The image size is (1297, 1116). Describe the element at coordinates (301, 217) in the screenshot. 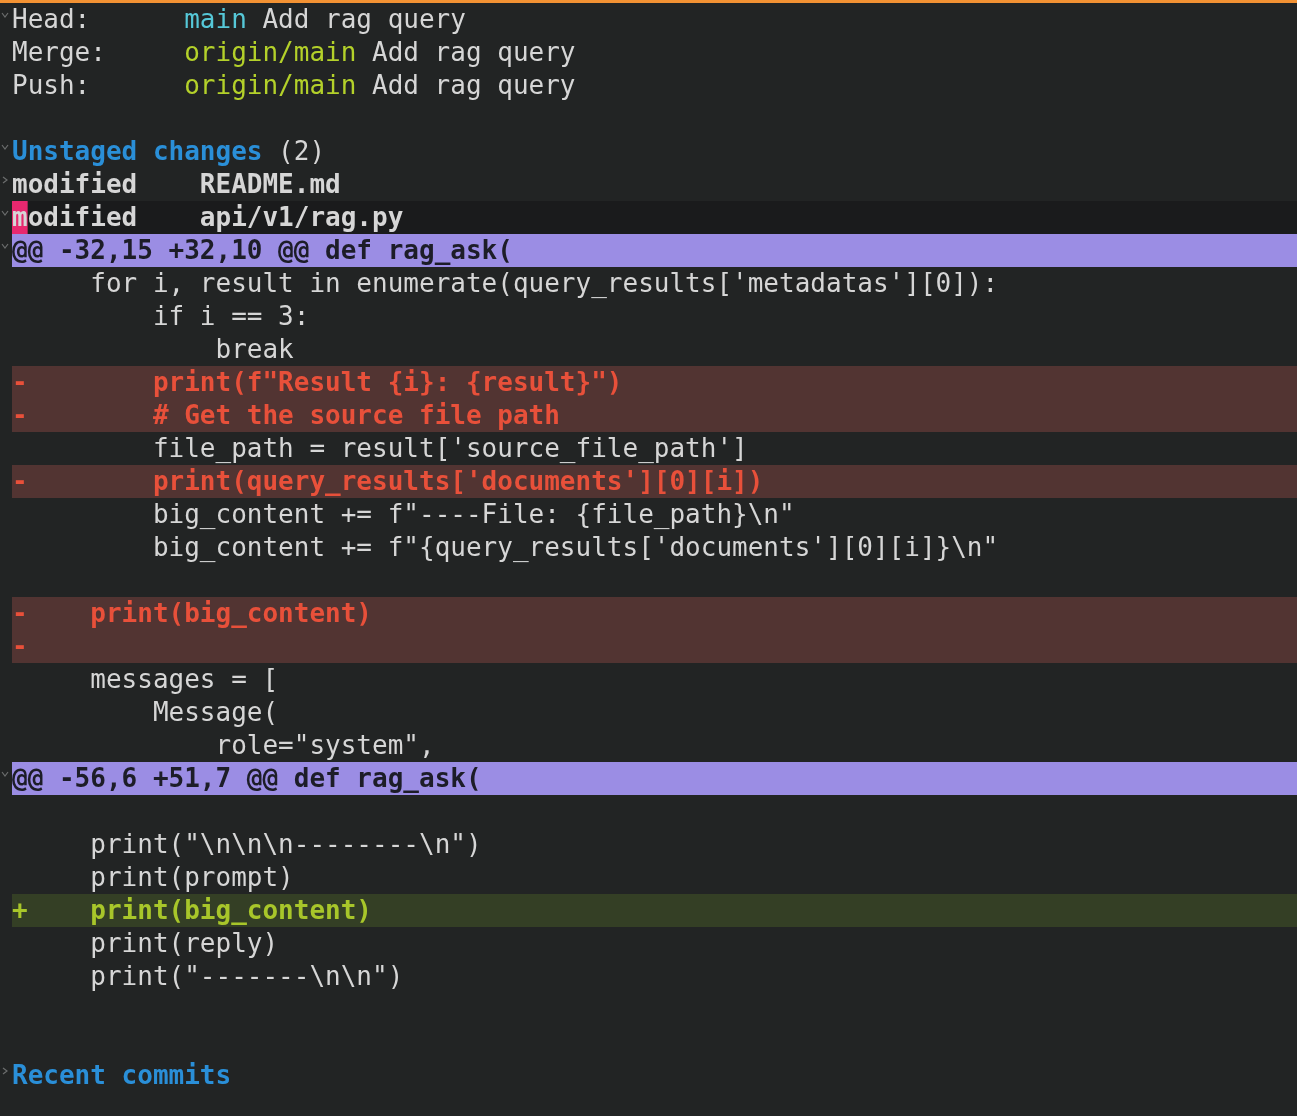

I see `file-path: api/v1/rag.py` at that location.